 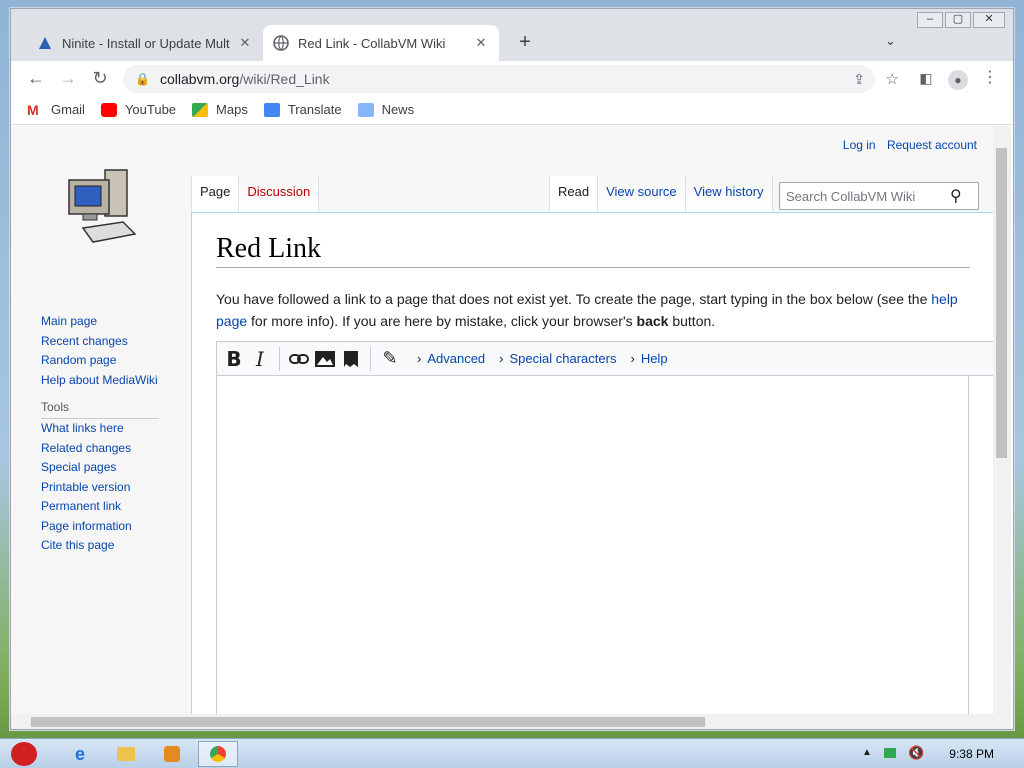 I want to click on personal-tools: Log in Request account, so click(x=906, y=145).